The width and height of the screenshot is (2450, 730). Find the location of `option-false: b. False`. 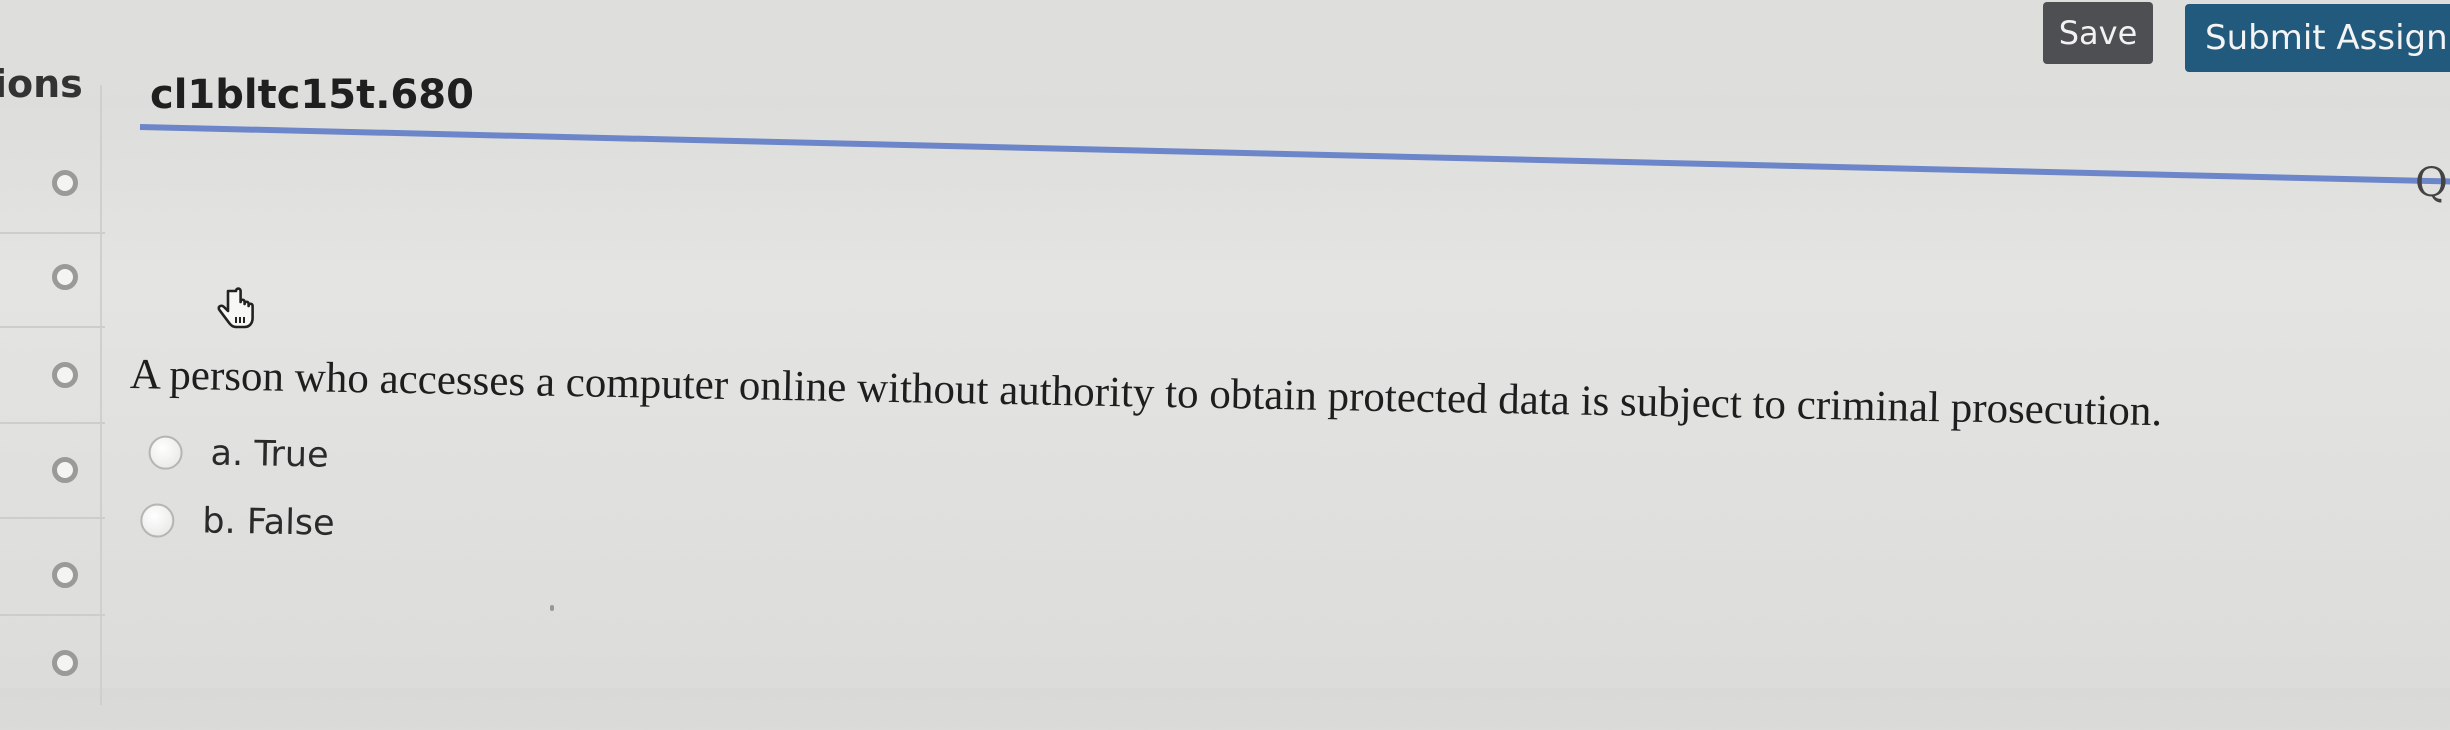

option-false: b. False is located at coordinates (237, 522).